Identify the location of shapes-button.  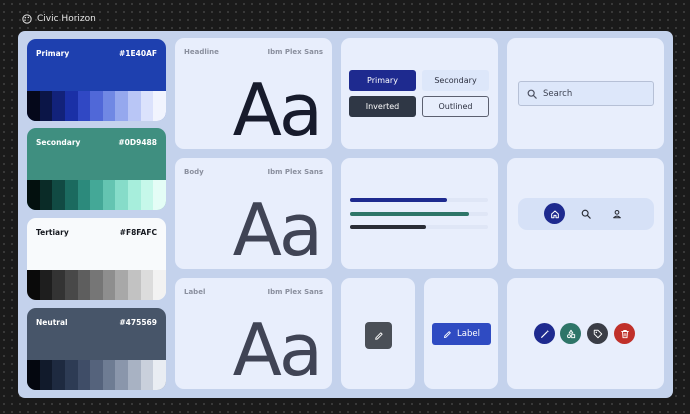
(570, 333).